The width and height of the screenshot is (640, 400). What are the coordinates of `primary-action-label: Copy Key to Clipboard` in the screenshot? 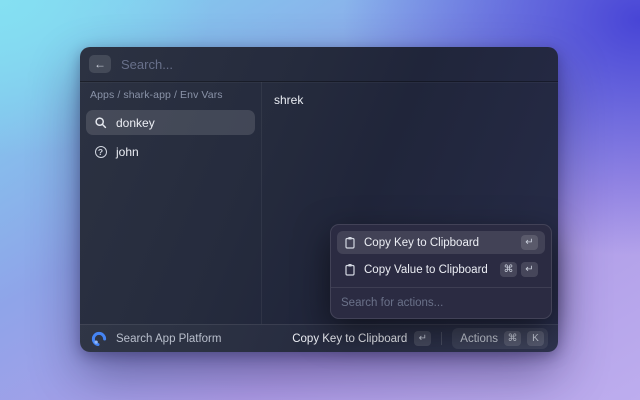 It's located at (350, 338).